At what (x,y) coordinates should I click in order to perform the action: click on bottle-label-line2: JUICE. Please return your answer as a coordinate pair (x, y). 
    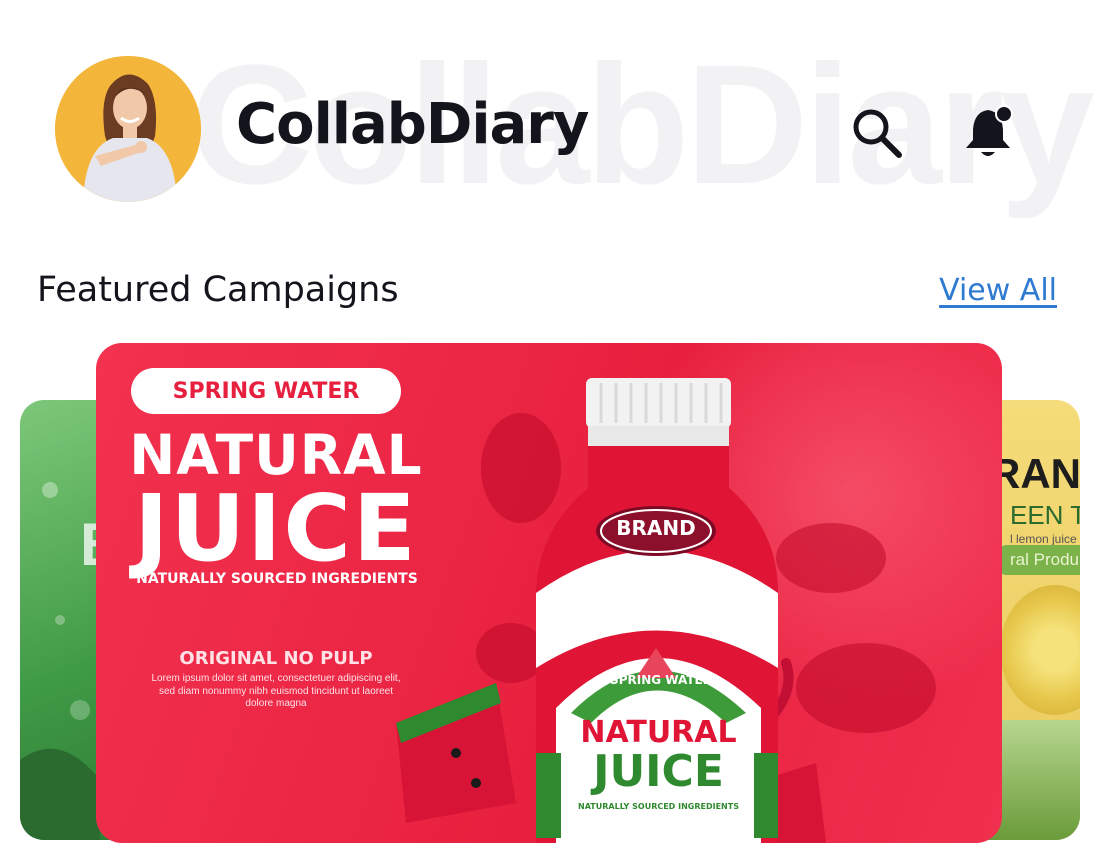
    Looking at the image, I should click on (658, 771).